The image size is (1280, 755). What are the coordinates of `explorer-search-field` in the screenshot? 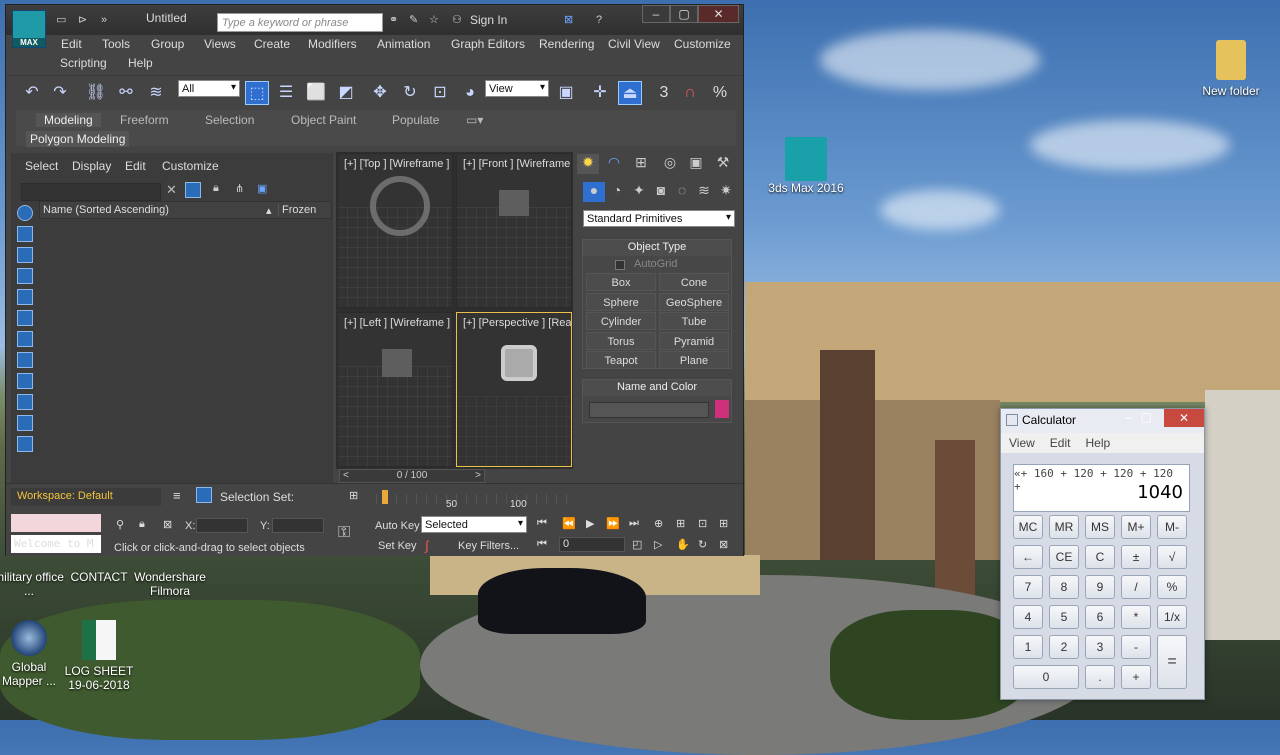 It's located at (91, 192).